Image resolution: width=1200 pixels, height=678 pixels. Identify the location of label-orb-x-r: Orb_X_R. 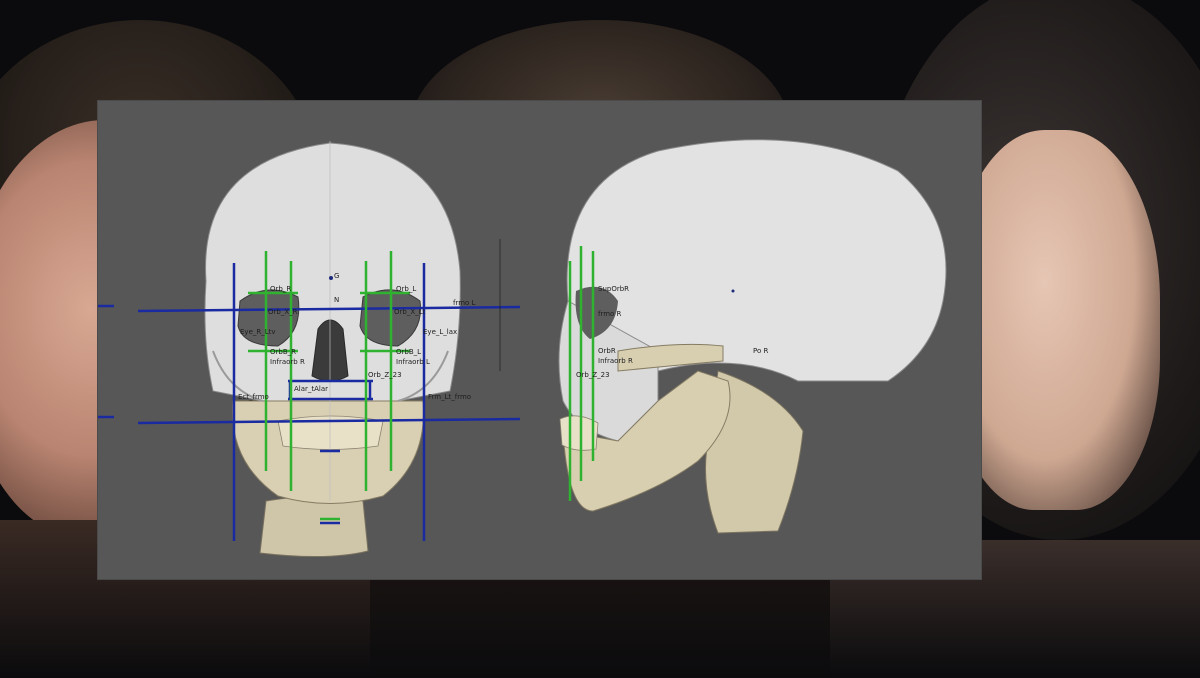
(283, 312).